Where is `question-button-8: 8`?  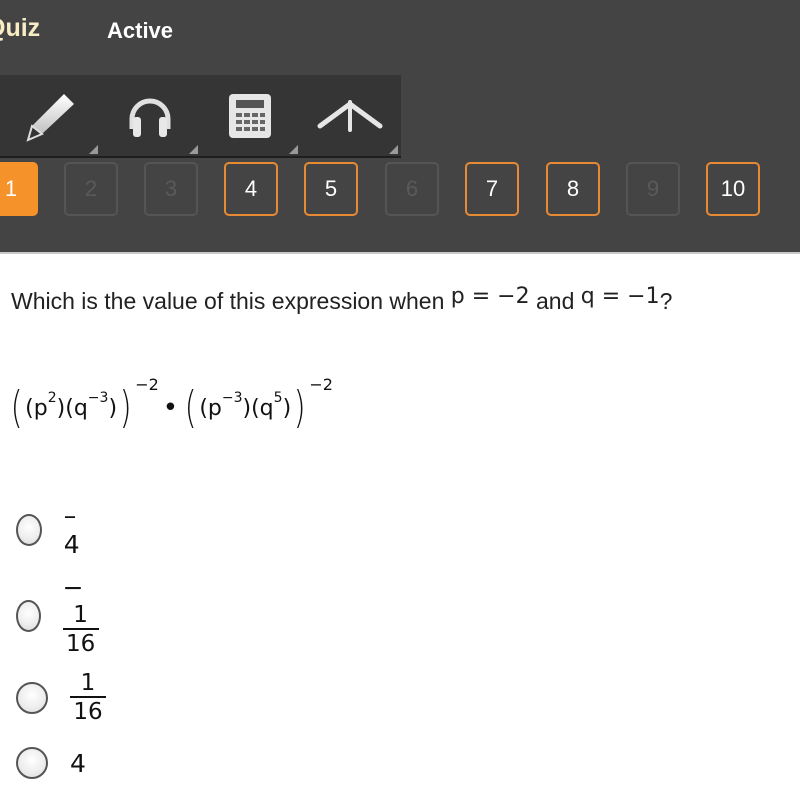
question-button-8: 8 is located at coordinates (573, 189).